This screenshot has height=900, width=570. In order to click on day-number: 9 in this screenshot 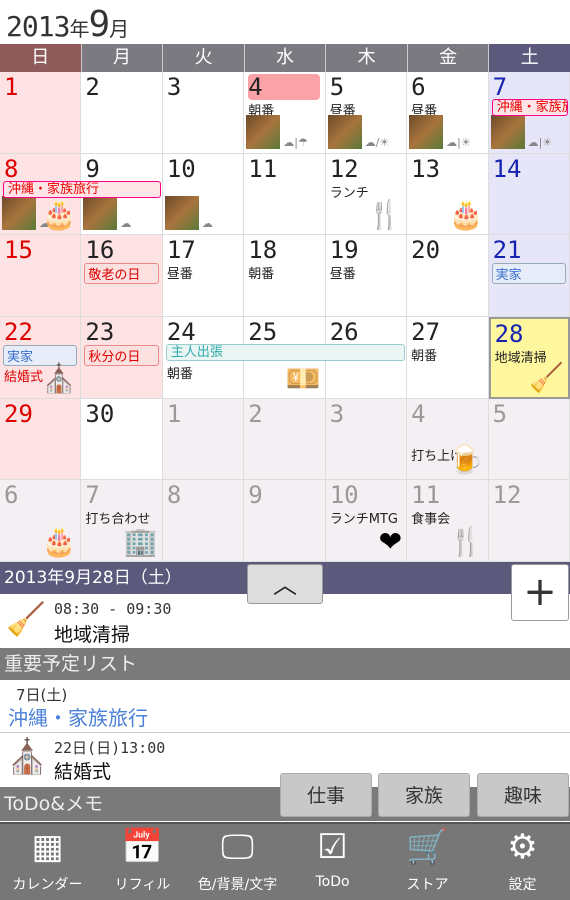, I will do `click(92, 168)`.